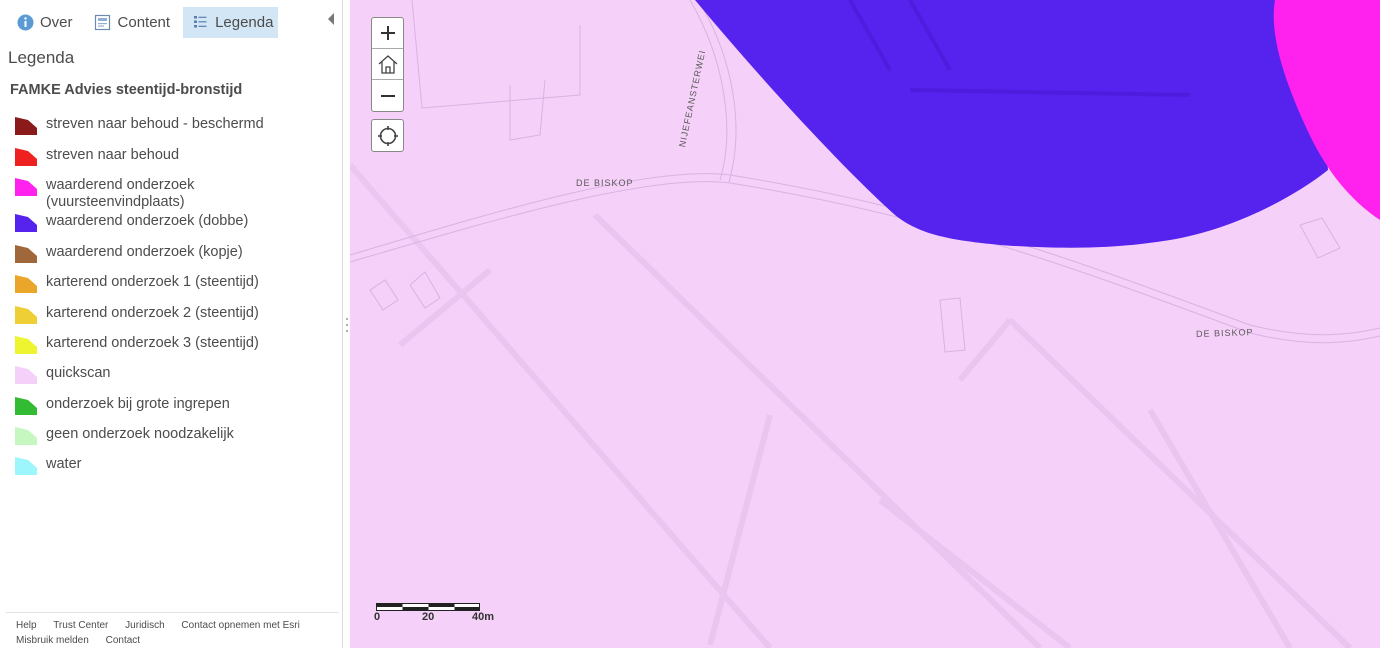  I want to click on info-icon, so click(25, 23).